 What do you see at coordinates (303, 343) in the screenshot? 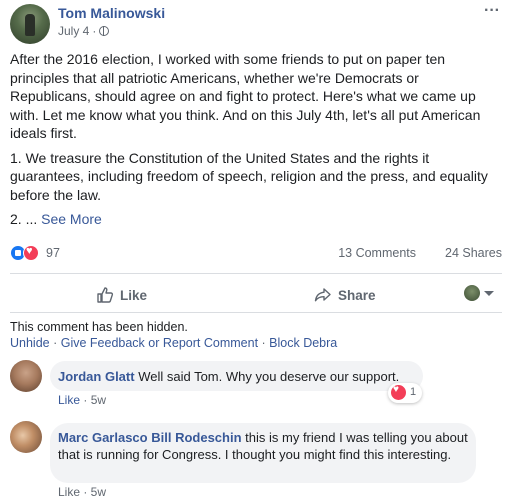
I see `block-user-link: Block Debra` at bounding box center [303, 343].